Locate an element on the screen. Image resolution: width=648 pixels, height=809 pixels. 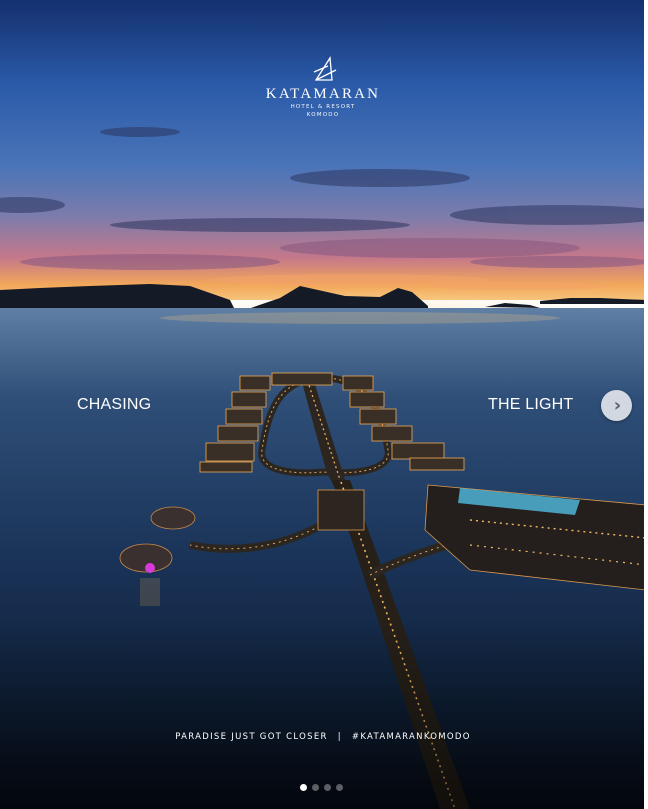
headline-right: THE LIGHT is located at coordinates (531, 404).